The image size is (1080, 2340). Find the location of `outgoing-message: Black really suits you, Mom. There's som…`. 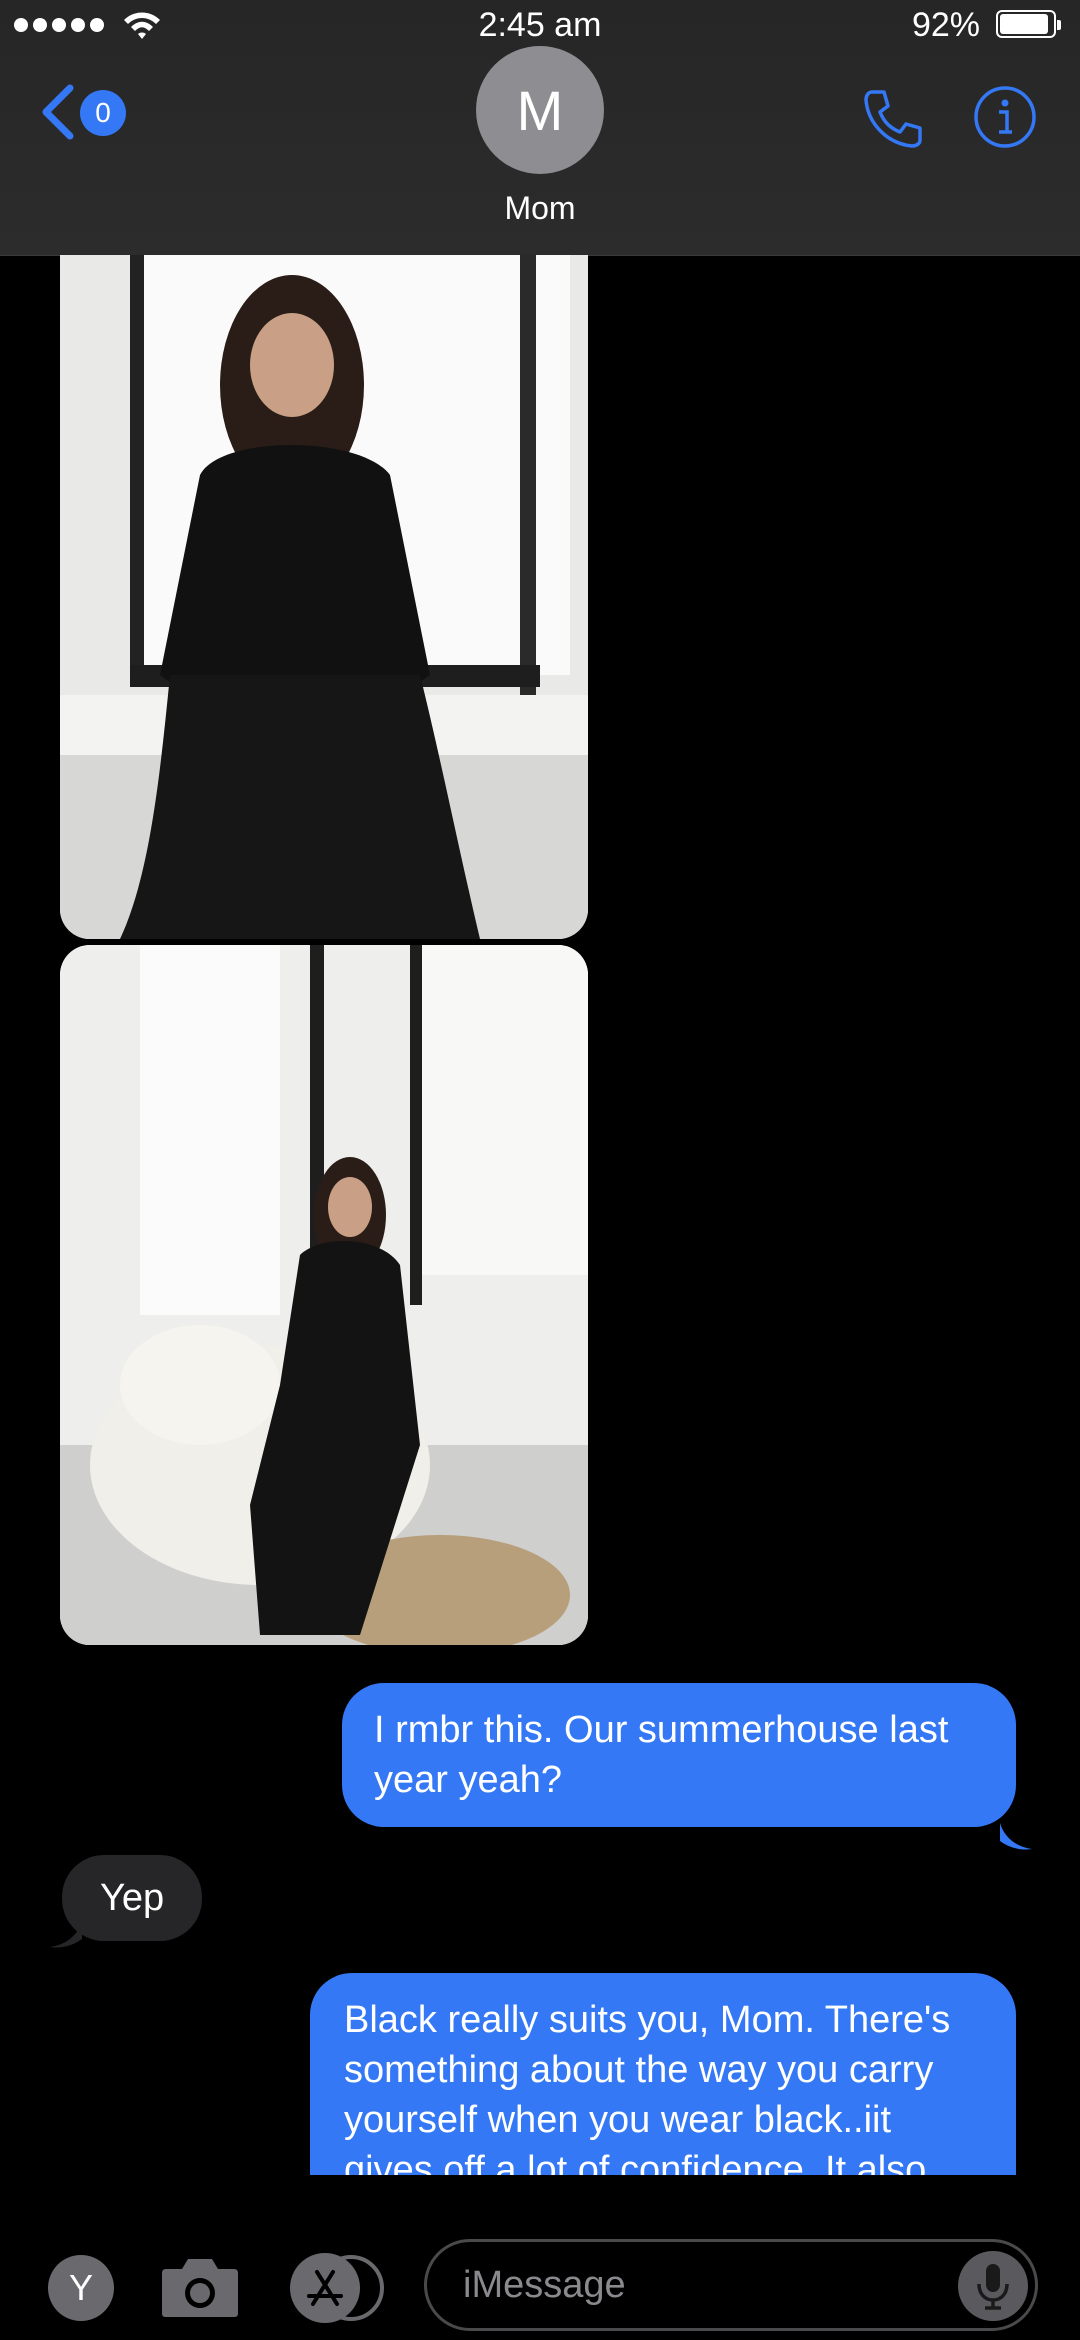

outgoing-message: Black really suits you, Mom. There's som… is located at coordinates (663, 2074).